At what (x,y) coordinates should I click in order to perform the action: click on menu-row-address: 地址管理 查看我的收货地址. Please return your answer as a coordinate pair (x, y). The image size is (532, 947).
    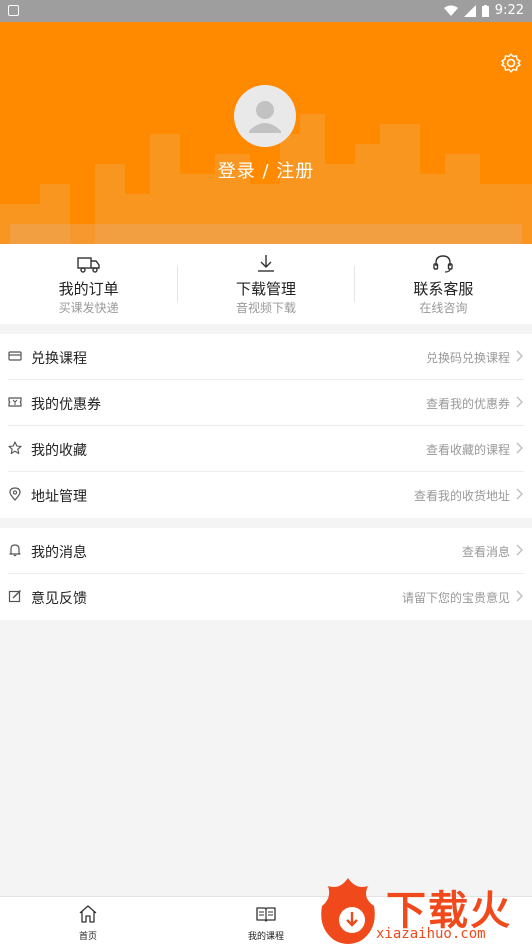
    Looking at the image, I should click on (266, 495).